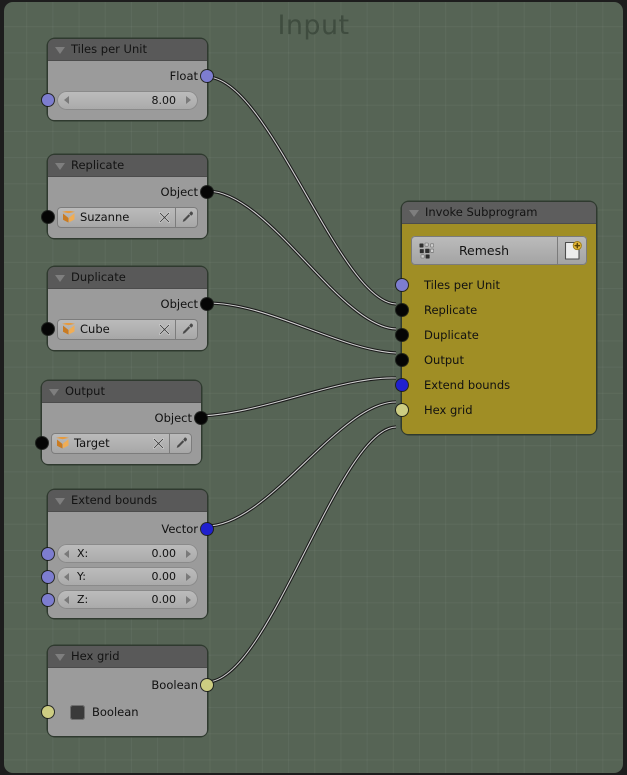 The width and height of the screenshot is (627, 775). What do you see at coordinates (127, 166) in the screenshot?
I see `node-header: Replicate` at bounding box center [127, 166].